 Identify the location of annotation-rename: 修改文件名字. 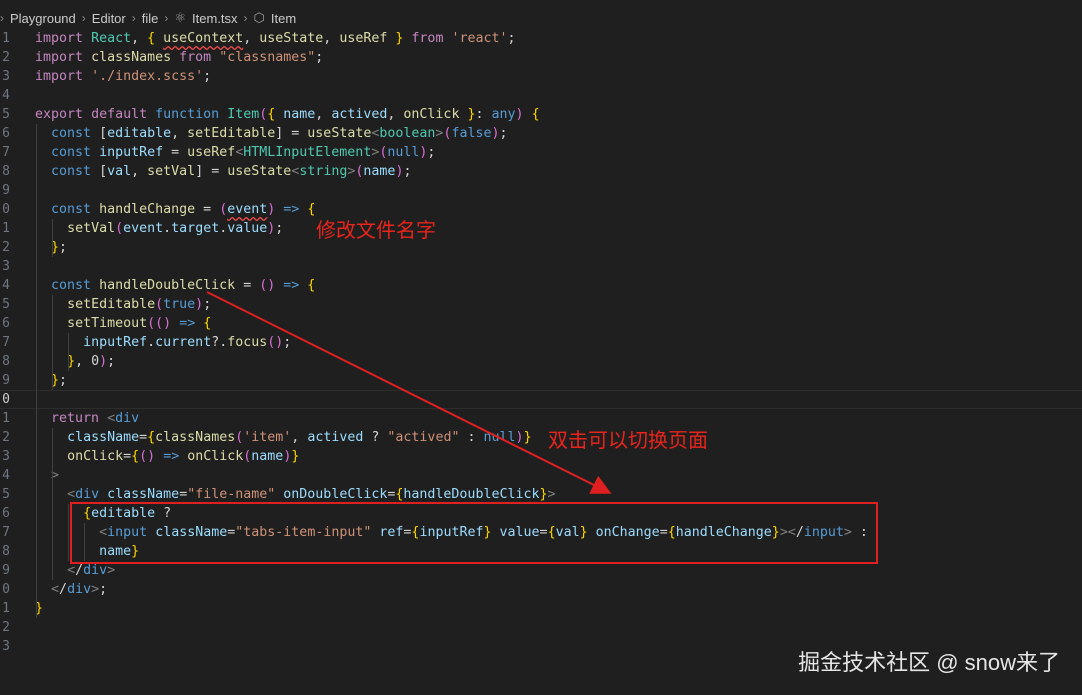
(376, 230).